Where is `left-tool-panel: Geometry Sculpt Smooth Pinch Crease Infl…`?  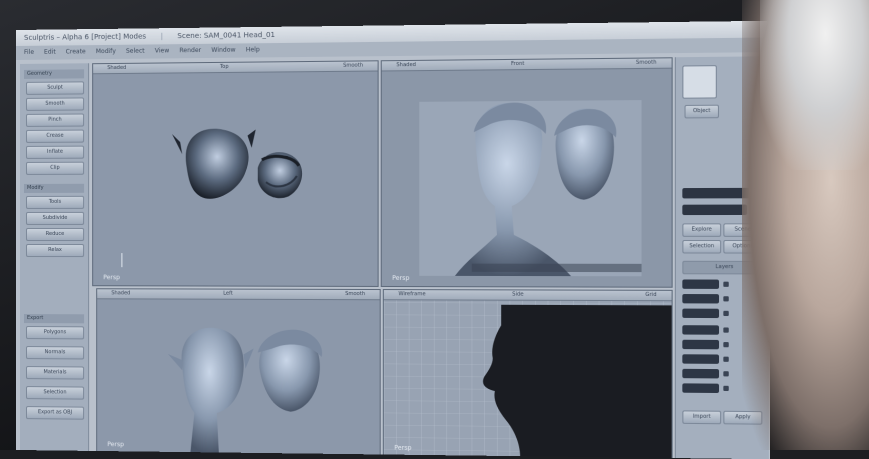
left-tool-panel: Geometry Sculpt Smooth Pinch Crease Infl… is located at coordinates (54, 257).